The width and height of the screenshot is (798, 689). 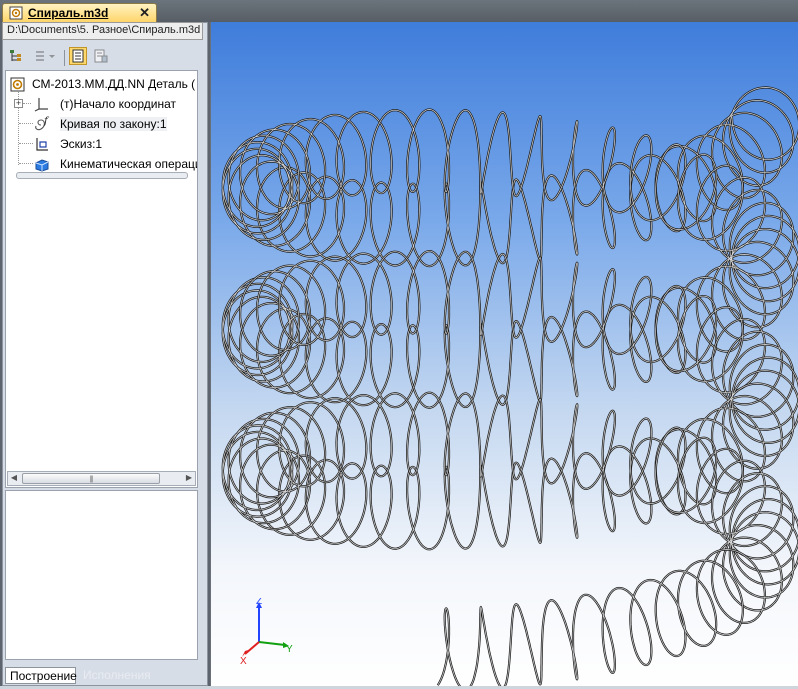 What do you see at coordinates (243, 661) in the screenshot?
I see `x-axis-label: X` at bounding box center [243, 661].